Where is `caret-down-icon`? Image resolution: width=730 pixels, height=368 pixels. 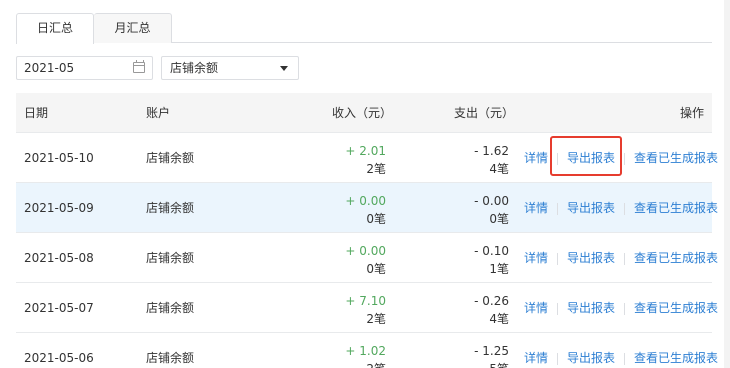
caret-down-icon is located at coordinates (284, 68).